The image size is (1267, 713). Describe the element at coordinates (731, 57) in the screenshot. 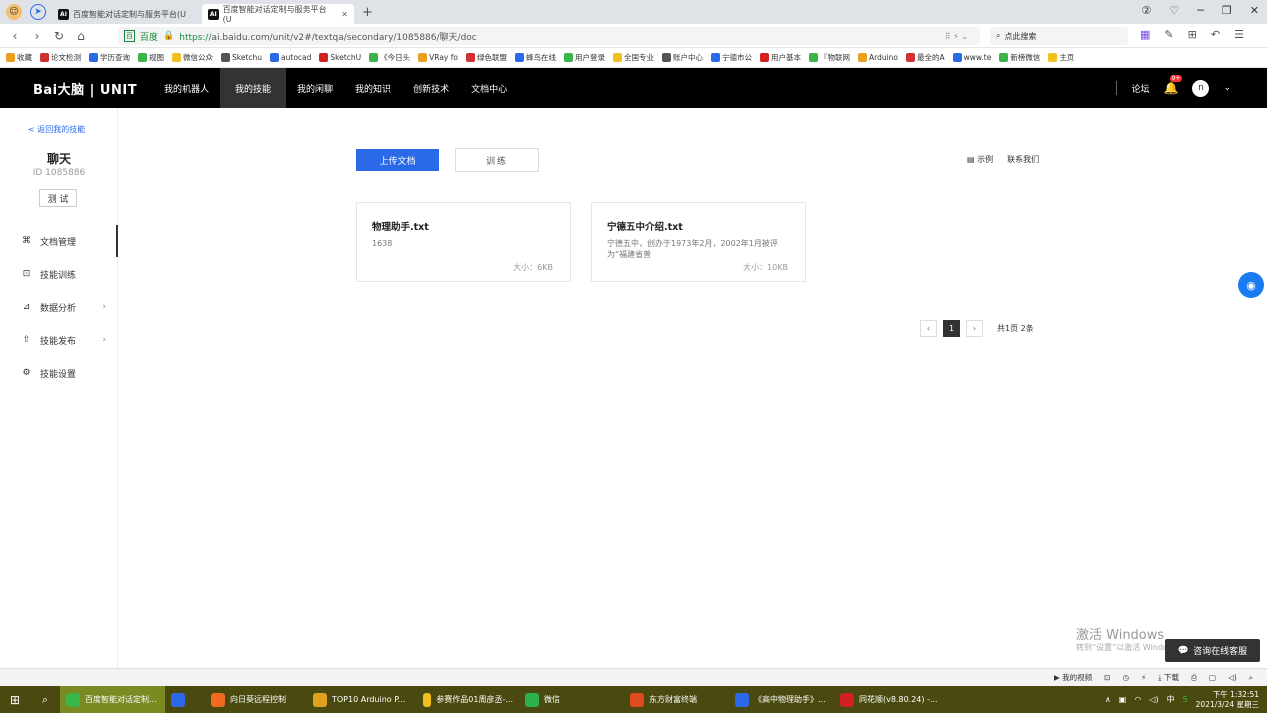

I see `bookmark-item: 宁德市公` at that location.